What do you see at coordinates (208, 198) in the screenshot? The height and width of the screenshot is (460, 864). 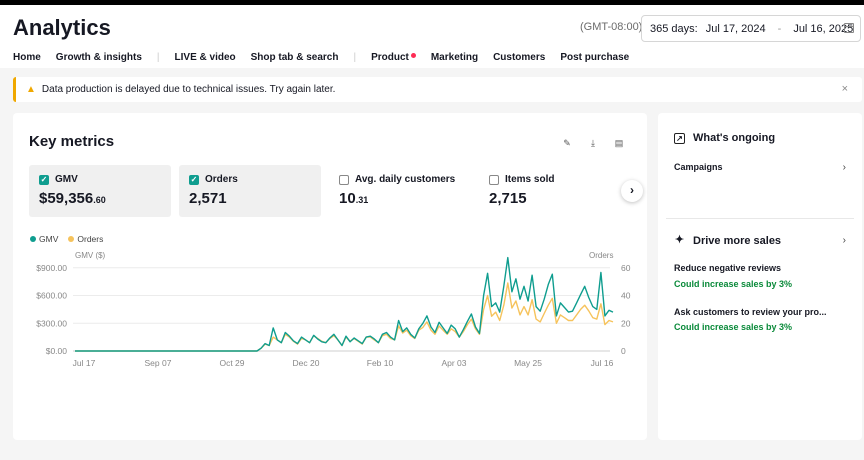 I see `metric-value: 2,571` at bounding box center [208, 198].